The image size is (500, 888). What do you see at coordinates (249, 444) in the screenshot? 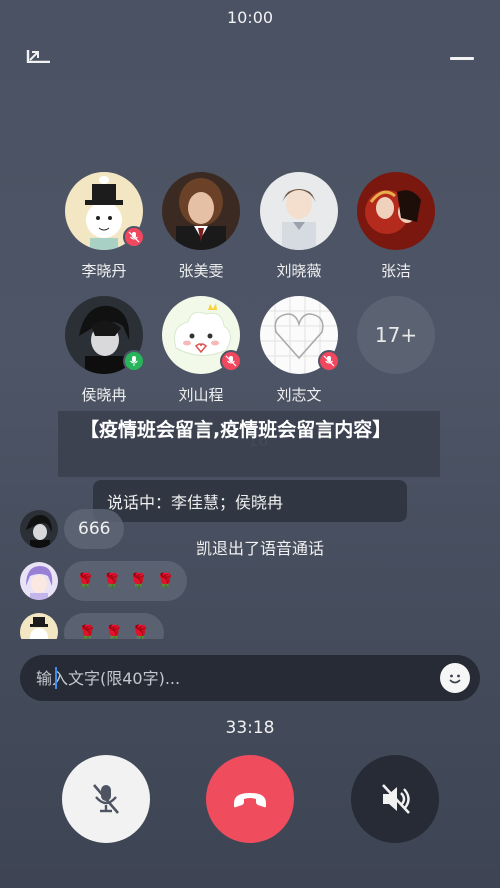
I see `title-overlay: 【疫情班会留言,疫情班会留言内容】` at bounding box center [249, 444].